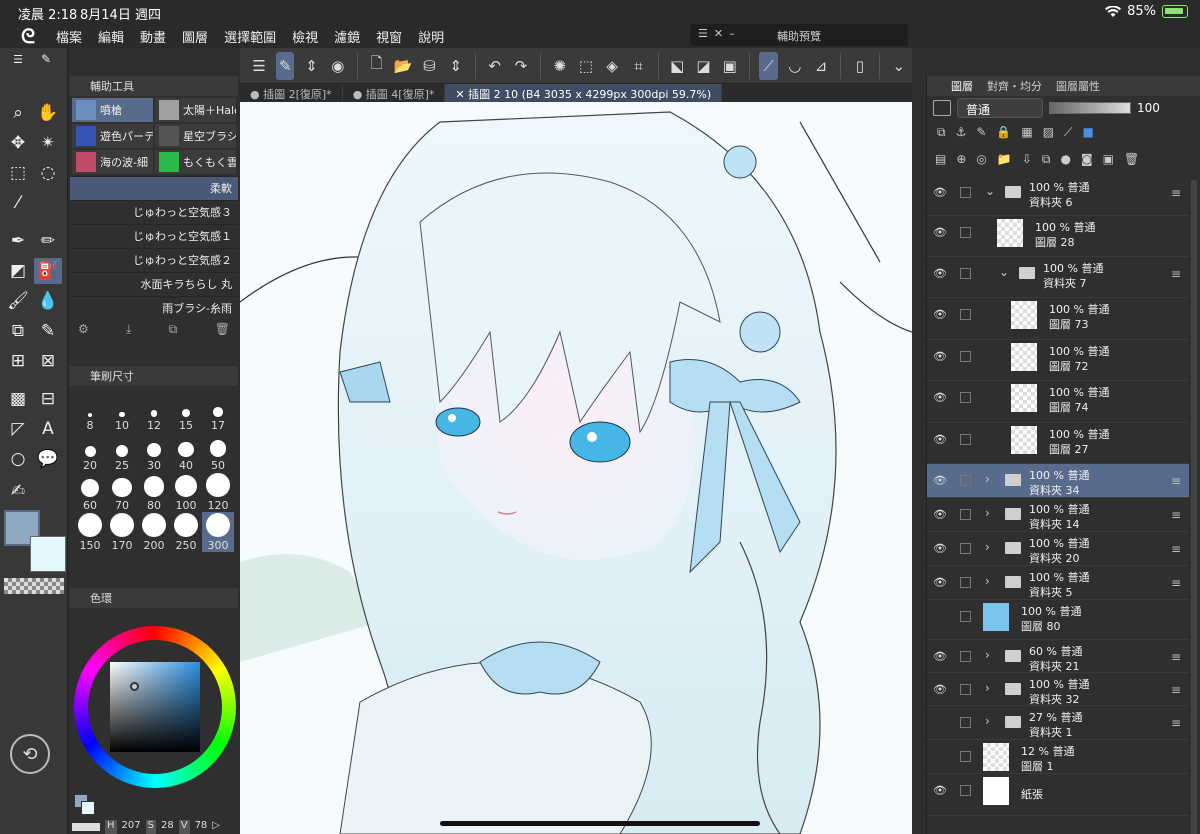  What do you see at coordinates (394, 93) in the screenshot?
I see `tab-document-2: ● 插圖 4[復原]*` at bounding box center [394, 93].